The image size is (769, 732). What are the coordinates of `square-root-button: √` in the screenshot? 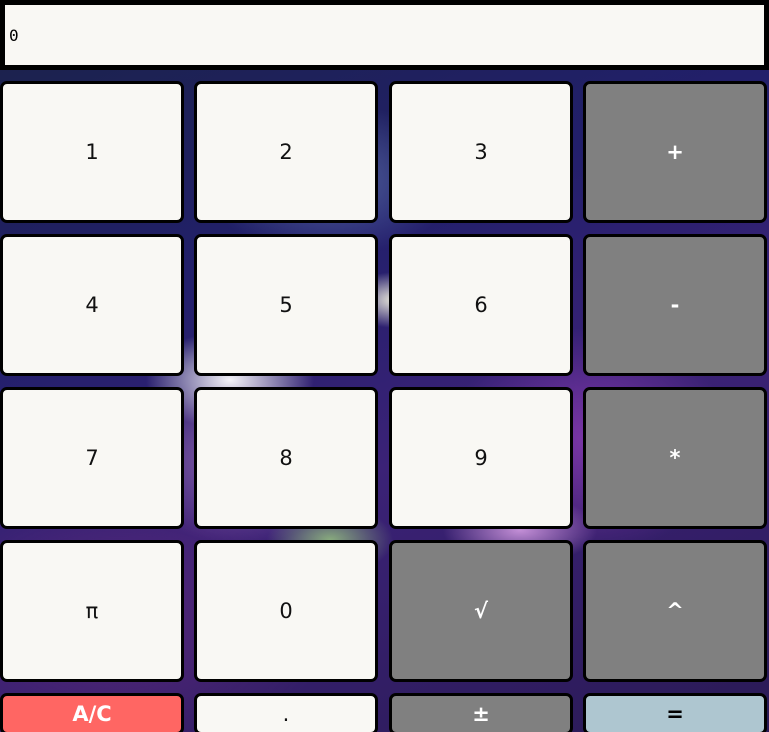 It's located at (481, 611).